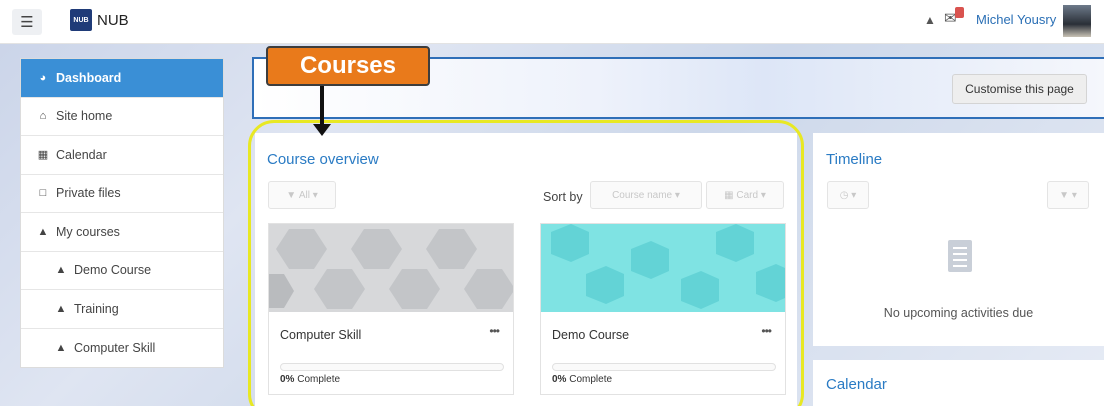 This screenshot has height=406, width=1104. Describe the element at coordinates (320, 335) in the screenshot. I see `course-card-name: Computer Skill` at that location.